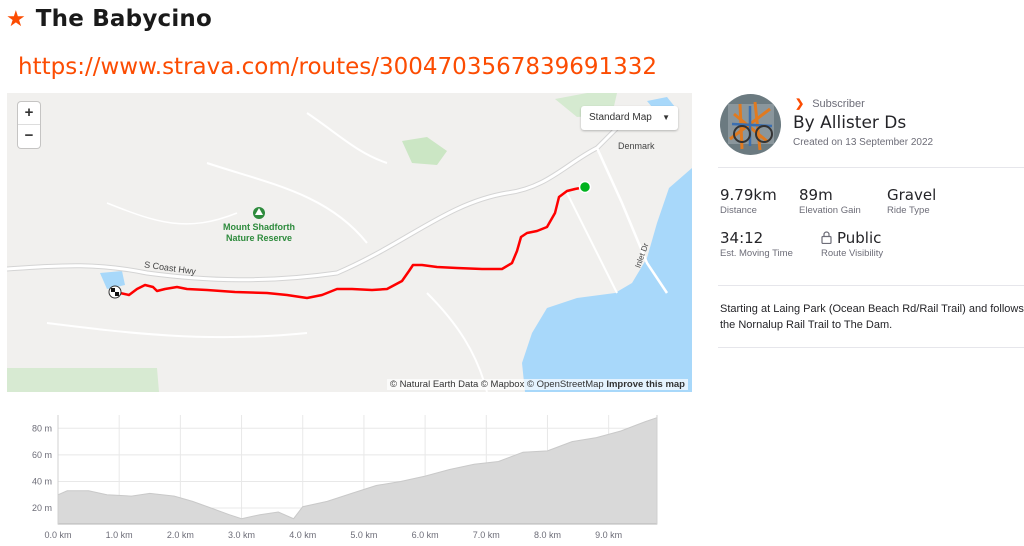 Image resolution: width=1024 pixels, height=546 pixels. I want to click on elevation-area, so click(357, 471).